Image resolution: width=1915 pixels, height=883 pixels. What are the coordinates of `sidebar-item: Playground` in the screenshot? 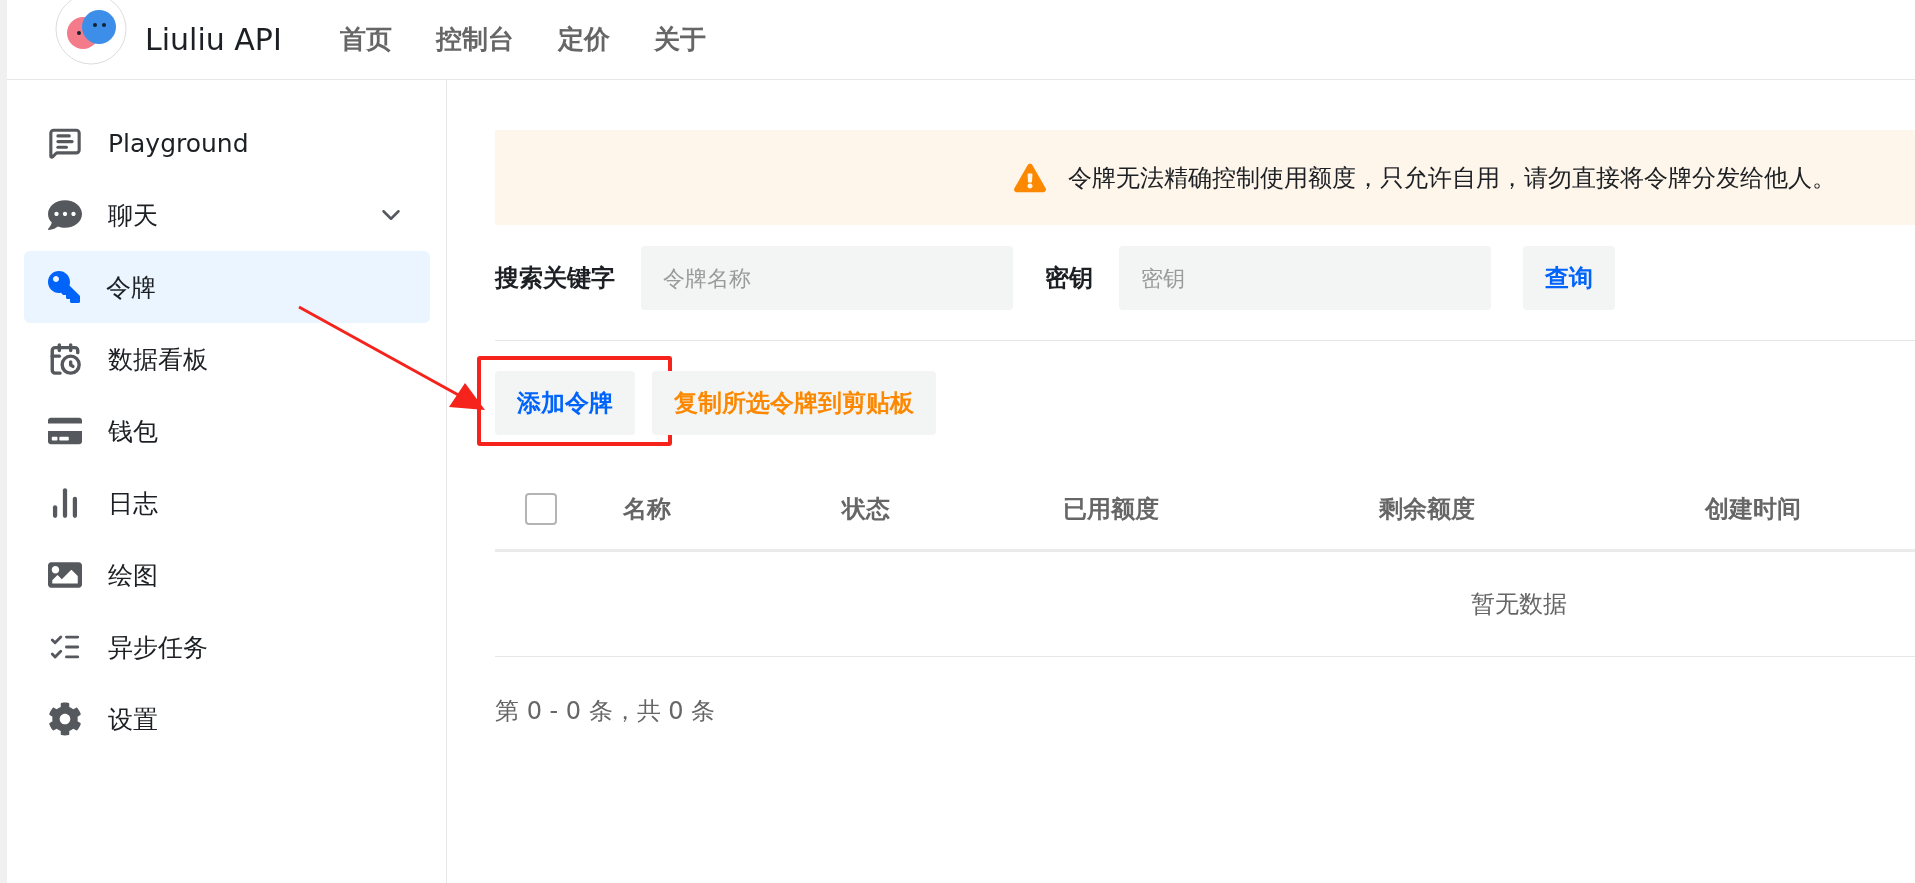 It's located at (227, 143).